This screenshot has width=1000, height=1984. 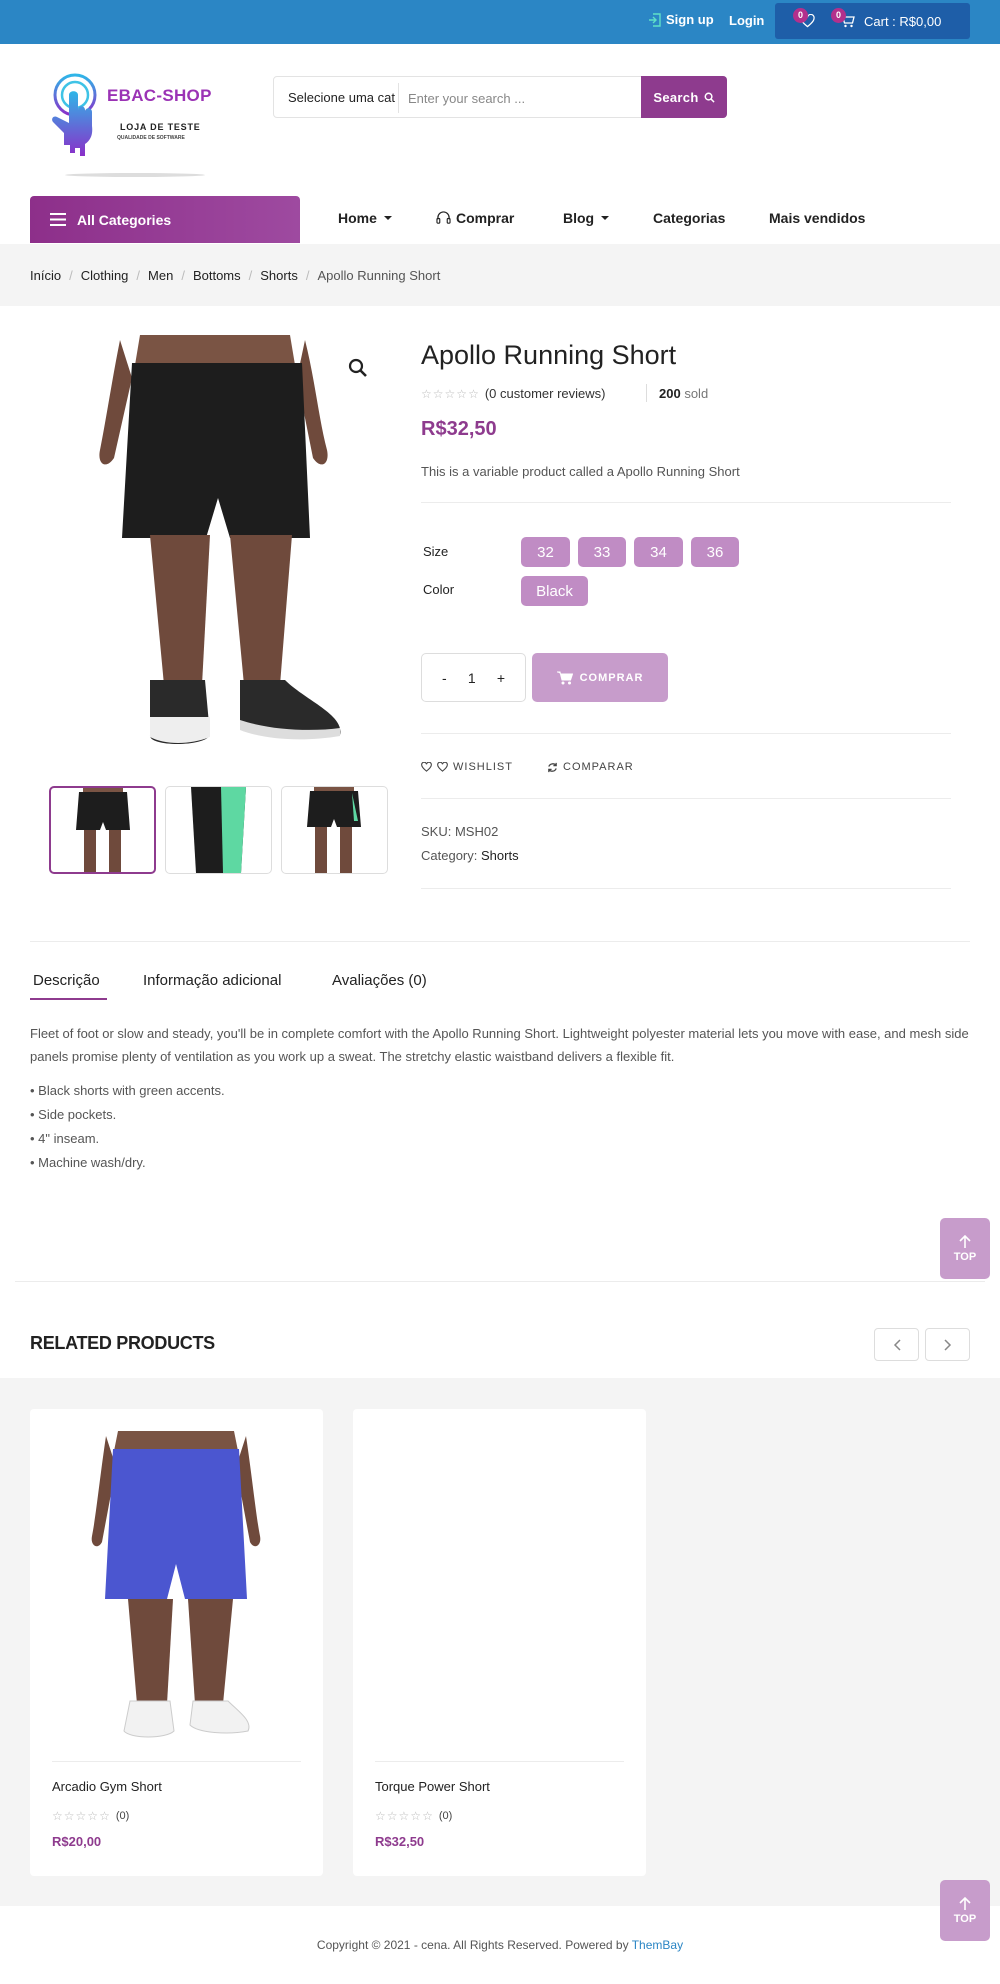 I want to click on breadcrumb-shorts: Shorts, so click(x=279, y=275).